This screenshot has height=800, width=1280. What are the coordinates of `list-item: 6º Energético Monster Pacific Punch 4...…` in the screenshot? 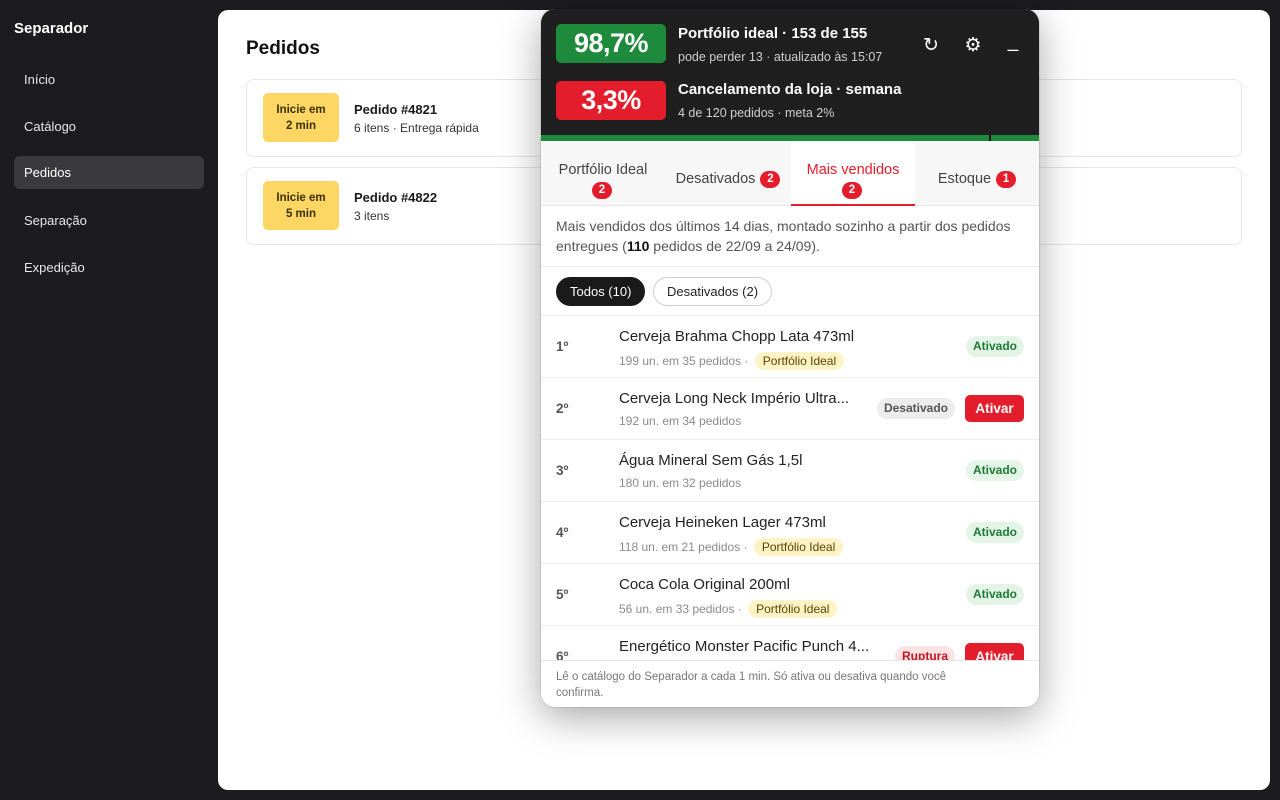 It's located at (790, 643).